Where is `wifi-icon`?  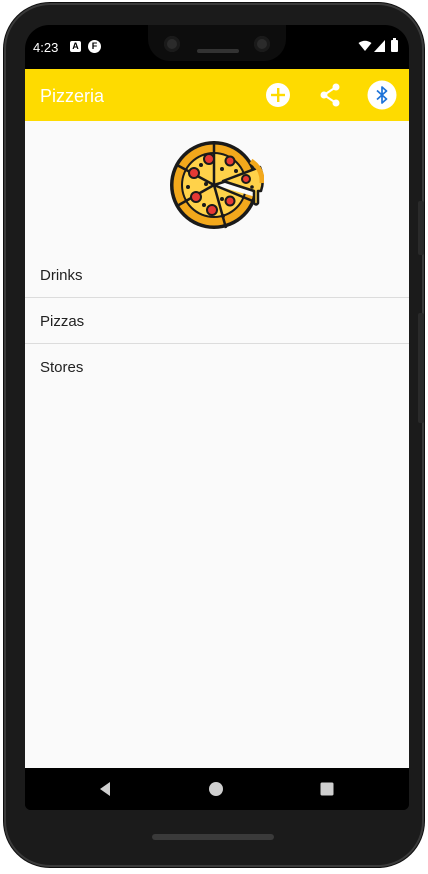
wifi-icon is located at coordinates (365, 45).